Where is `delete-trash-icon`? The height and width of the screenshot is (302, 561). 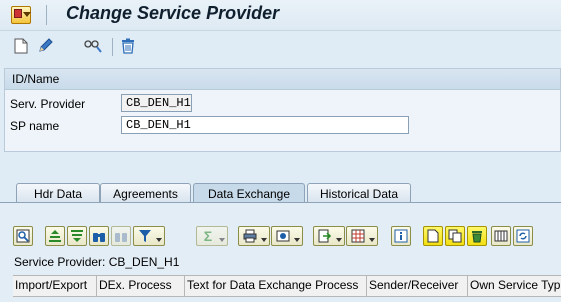 delete-trash-icon is located at coordinates (128, 46).